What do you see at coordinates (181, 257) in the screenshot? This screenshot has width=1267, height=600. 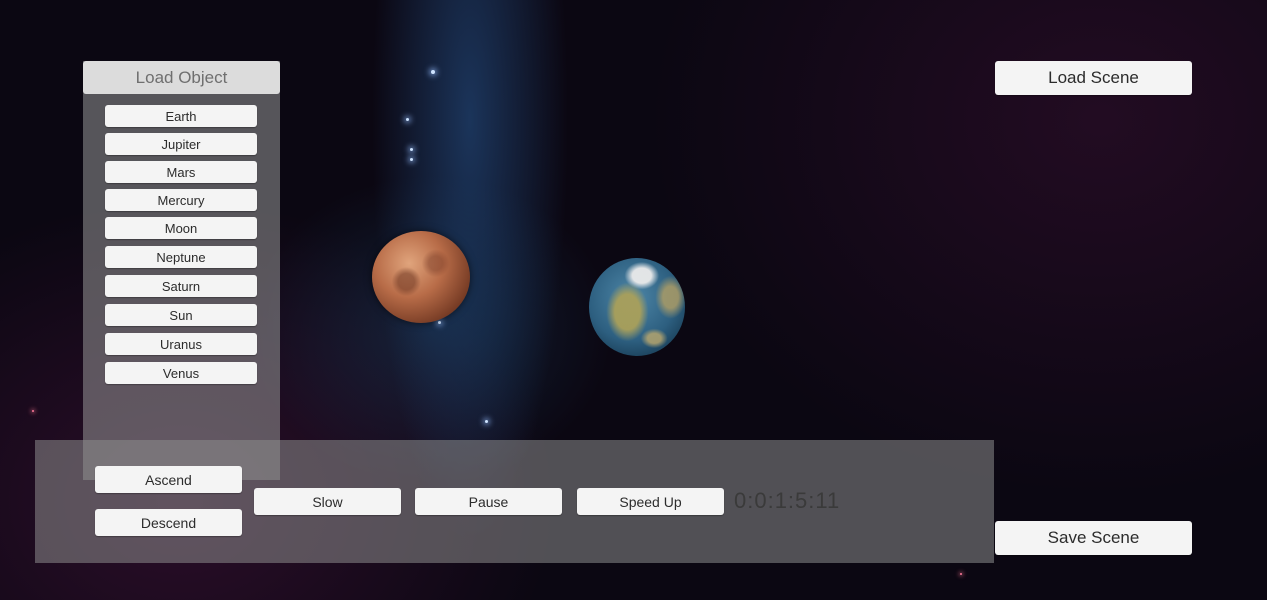 I see `load-neptune-button: Neptune` at bounding box center [181, 257].